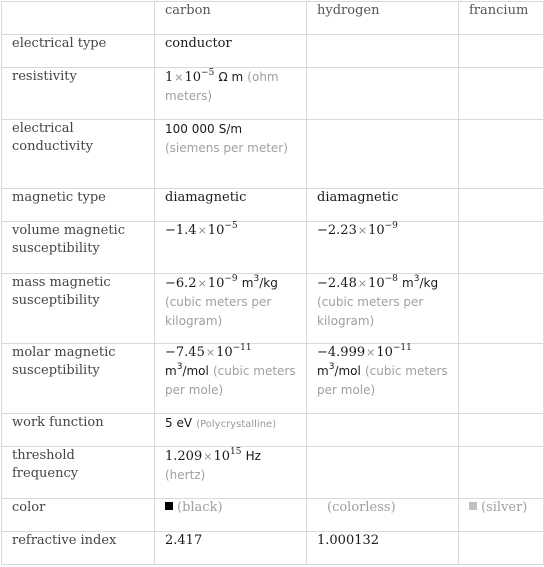 Image resolution: width=544 pixels, height=567 pixels. What do you see at coordinates (190, 129) in the screenshot?
I see `value: 100 000` at bounding box center [190, 129].